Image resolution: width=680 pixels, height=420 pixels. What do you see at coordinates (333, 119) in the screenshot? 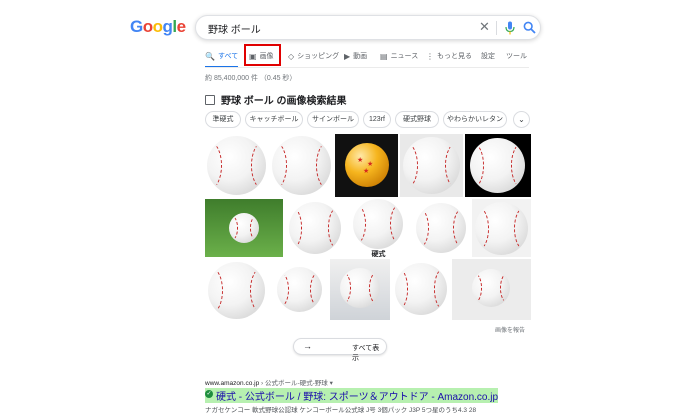
I see `chip: サインボール` at bounding box center [333, 119].